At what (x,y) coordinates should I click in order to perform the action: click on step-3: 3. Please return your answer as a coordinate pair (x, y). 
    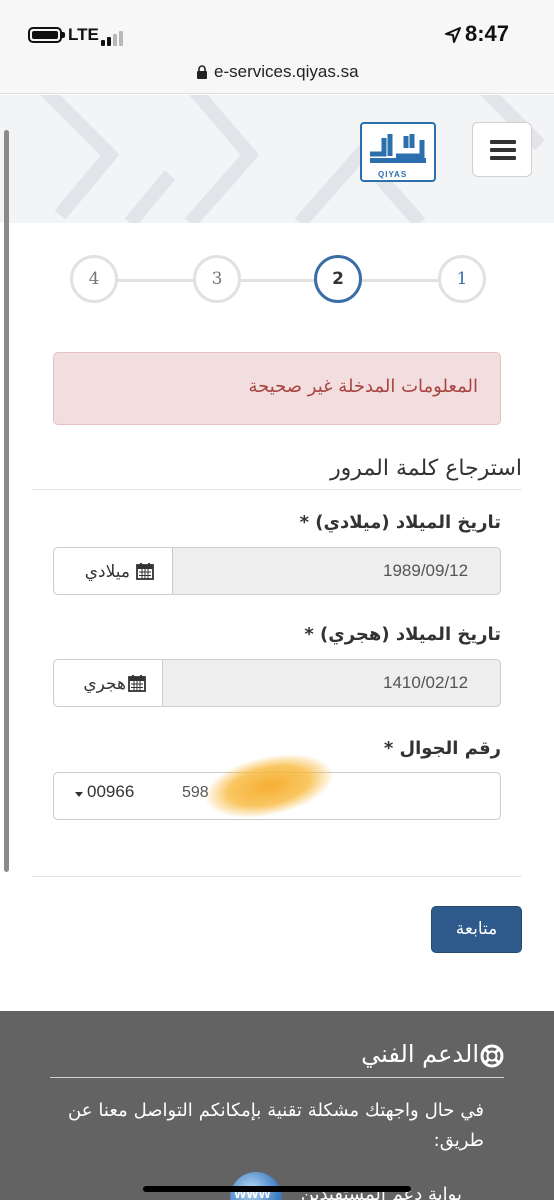
    Looking at the image, I should click on (217, 279).